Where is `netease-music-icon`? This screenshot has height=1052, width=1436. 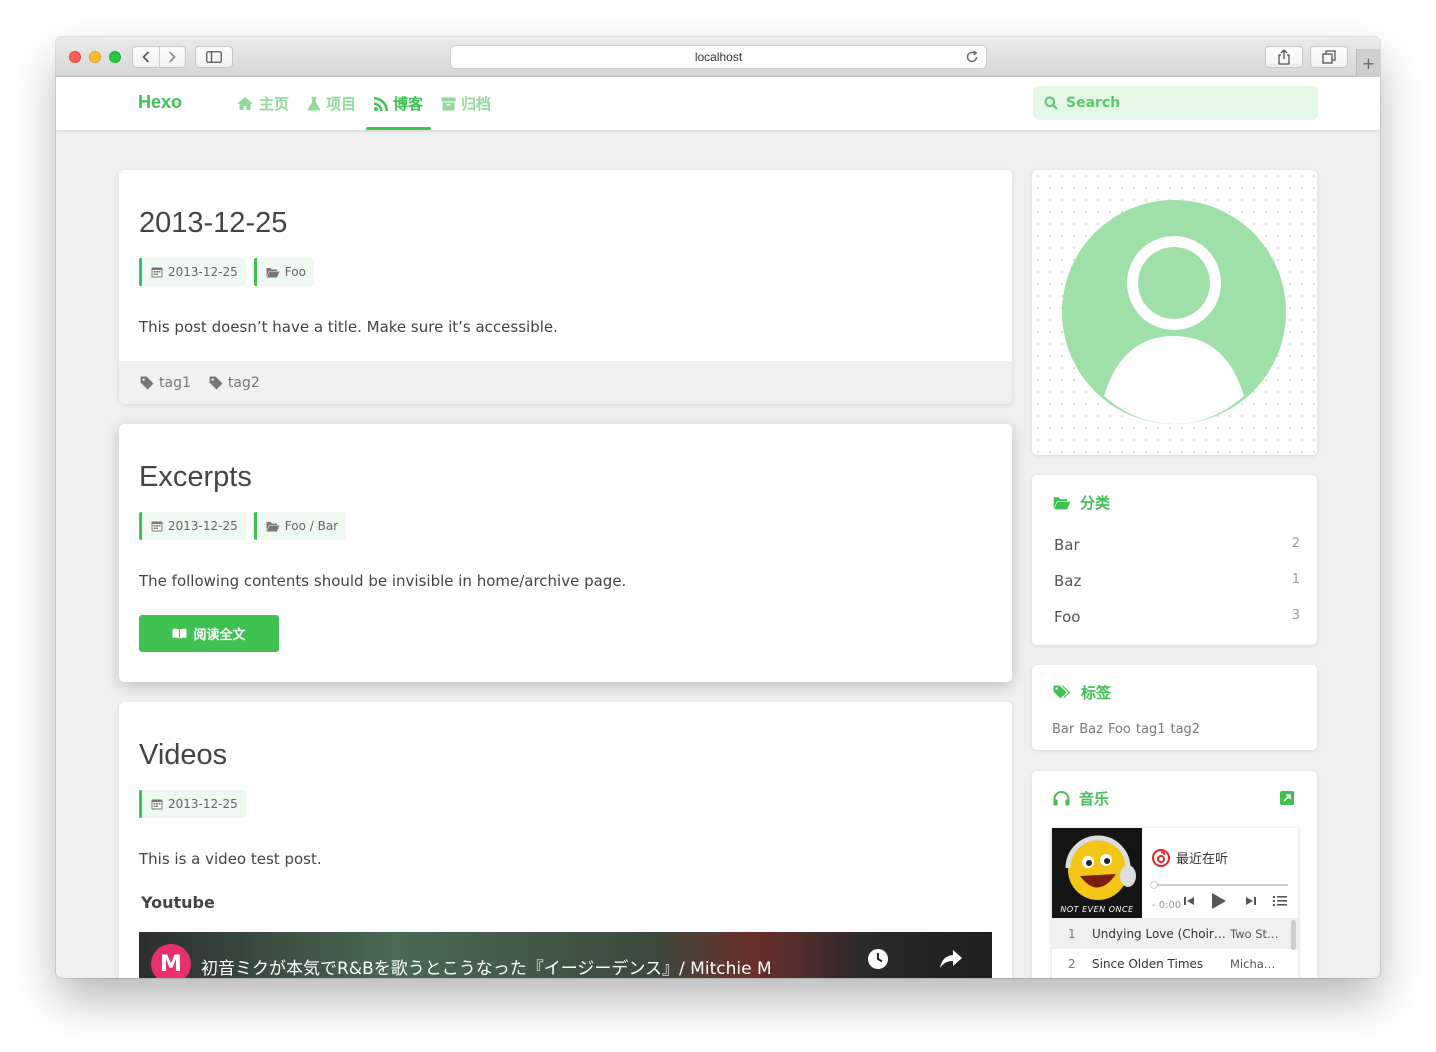 netease-music-icon is located at coordinates (1161, 857).